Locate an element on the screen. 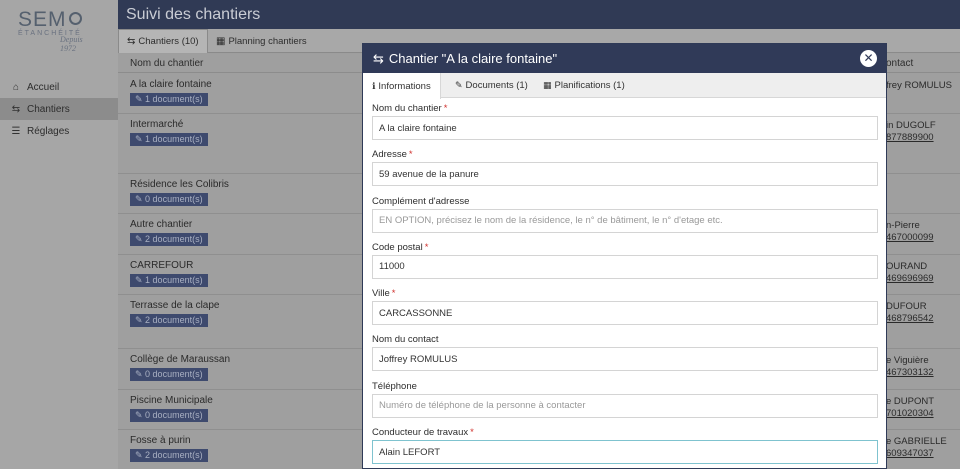 The height and width of the screenshot is (469, 960). phone-link: 468796542 is located at coordinates (910, 318).